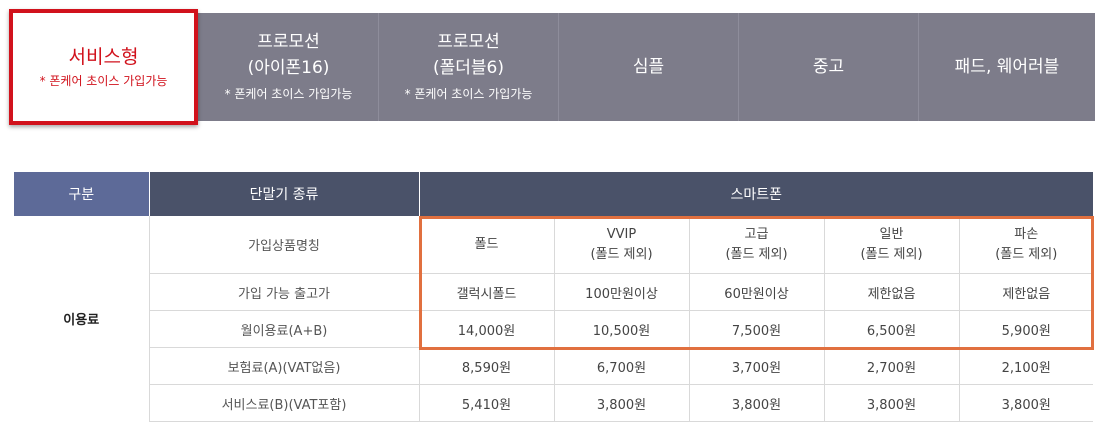  I want to click on tab-pad-wearable: 패드, 웨어러블, so click(1007, 67).